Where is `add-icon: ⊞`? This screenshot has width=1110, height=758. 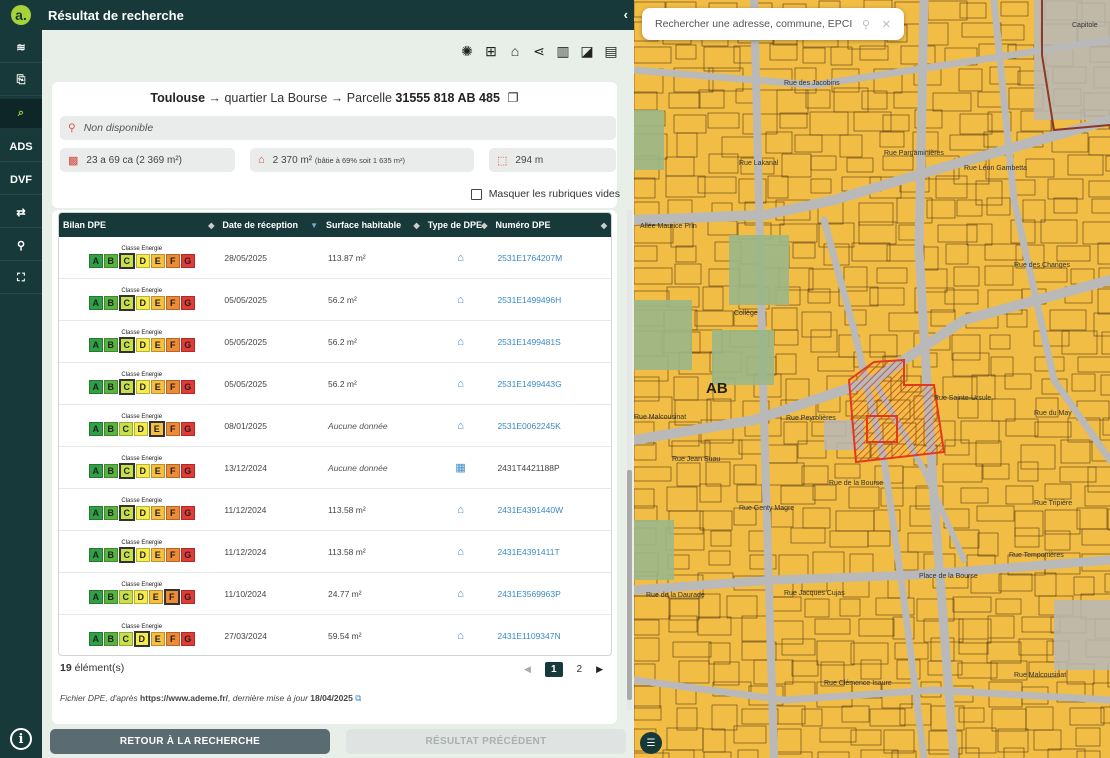 add-icon: ⊞ is located at coordinates (491, 51).